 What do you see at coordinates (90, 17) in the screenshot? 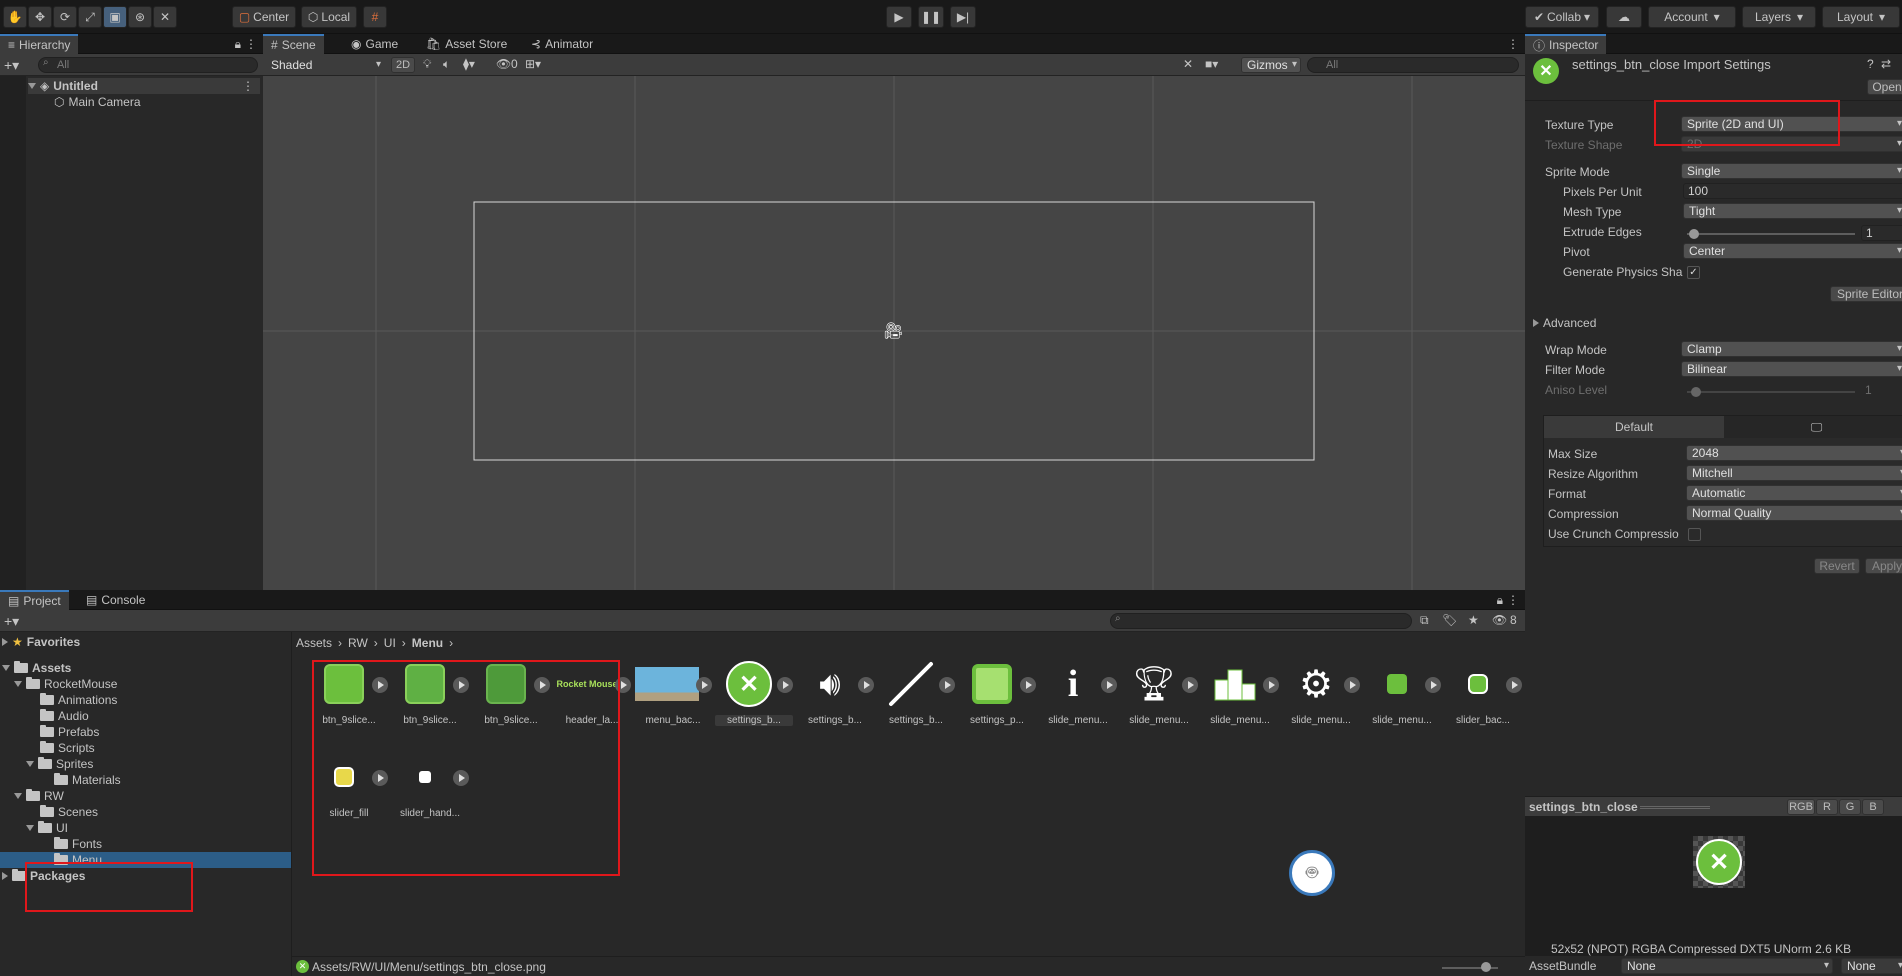
I see `scale-tool-icon: ⤢` at bounding box center [90, 17].